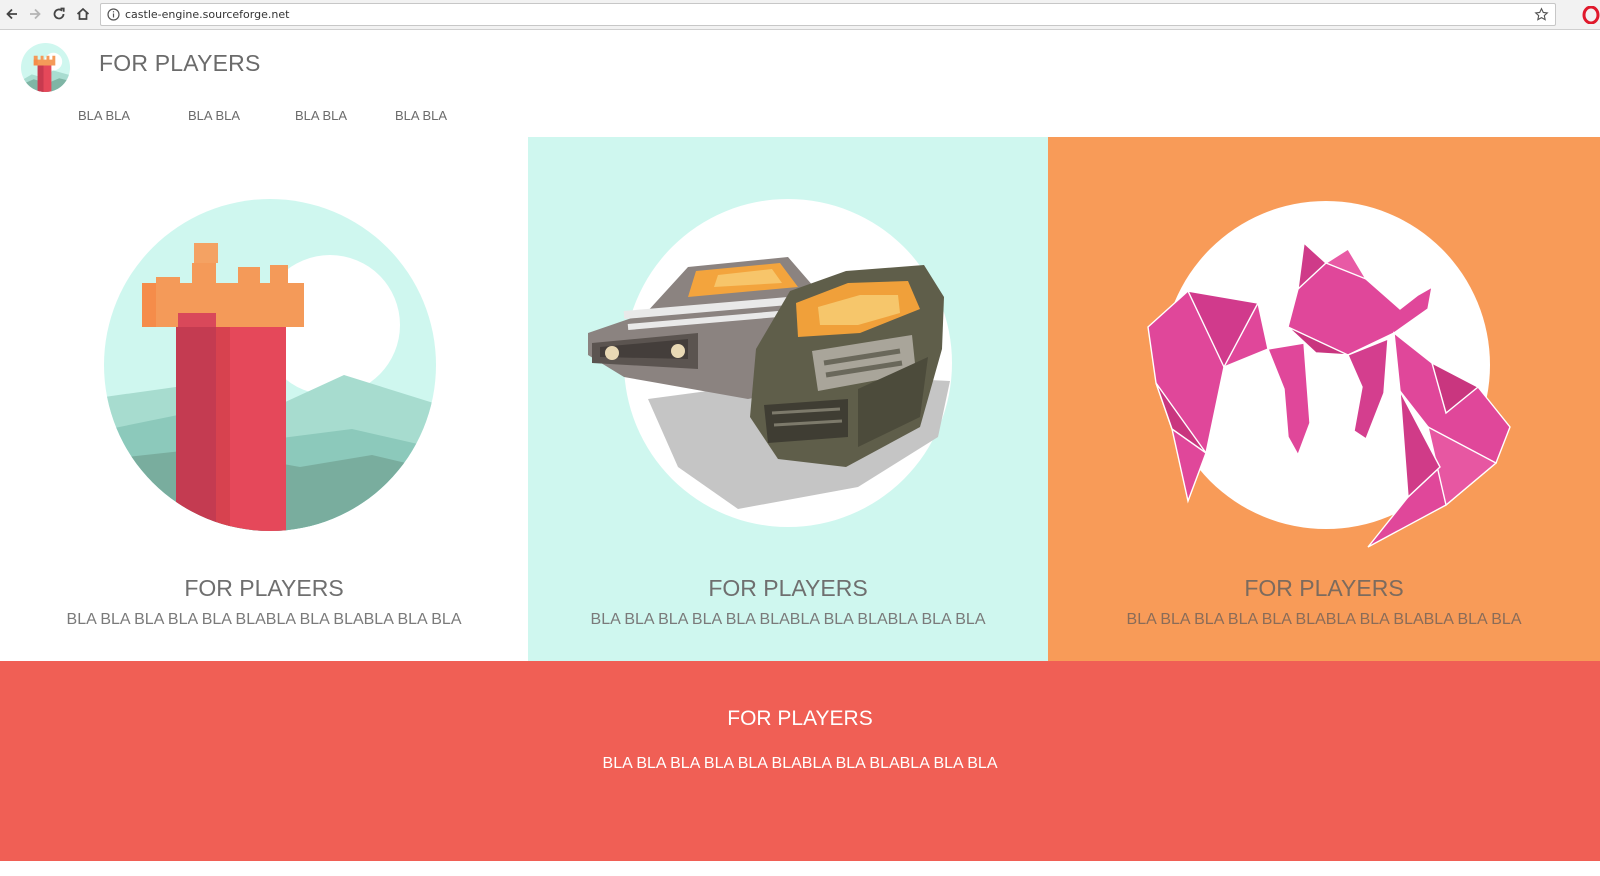 The image size is (1600, 876). Describe the element at coordinates (207, 14) in the screenshot. I see `url-text: castle-engine.sourceforge.net` at that location.